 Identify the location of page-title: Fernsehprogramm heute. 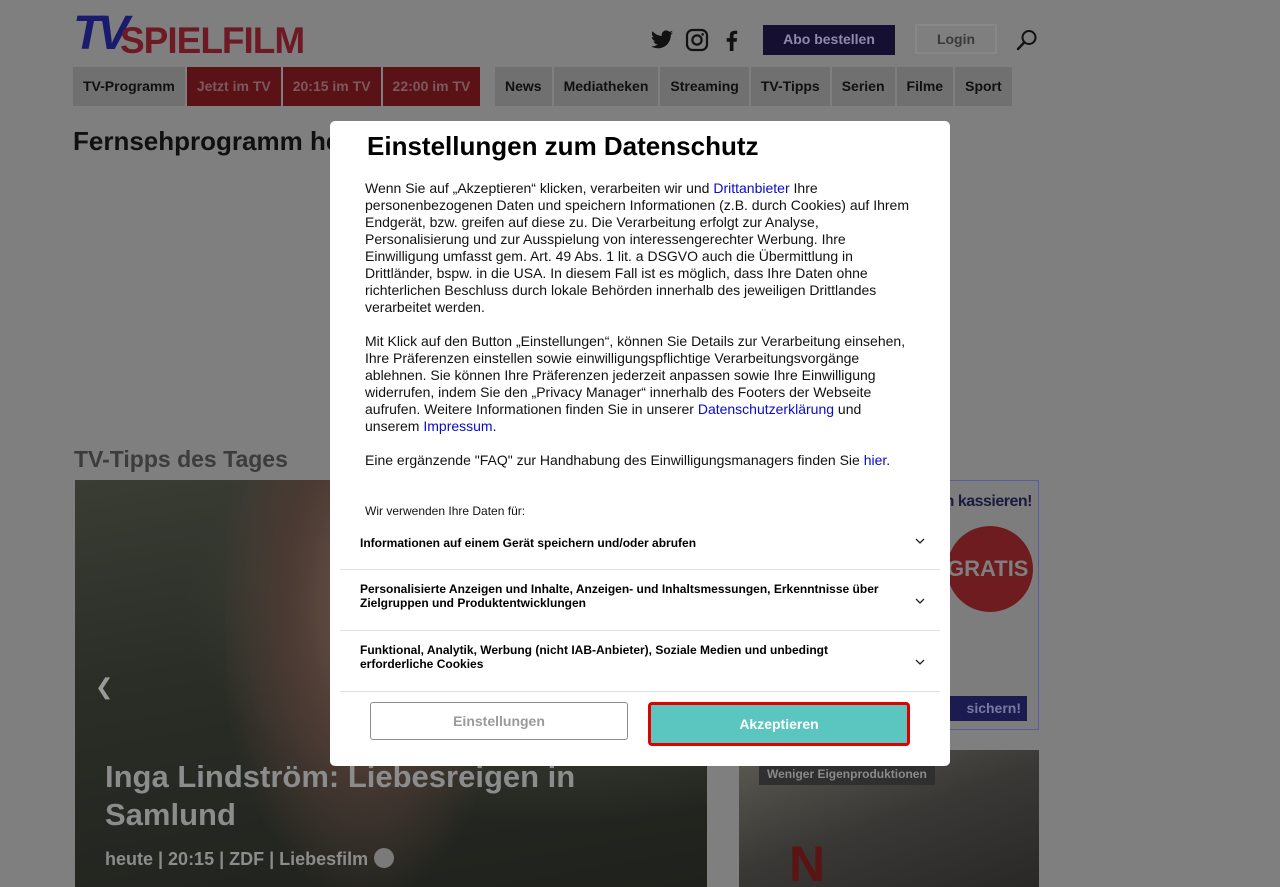
(213, 141).